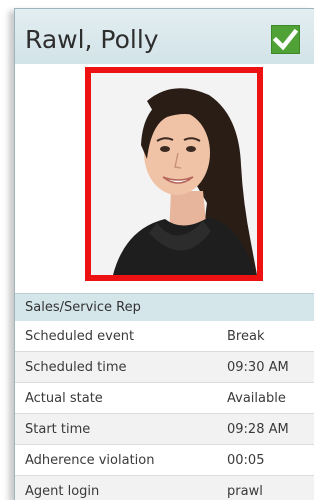  I want to click on detail-value: 09:30 AM, so click(258, 367).